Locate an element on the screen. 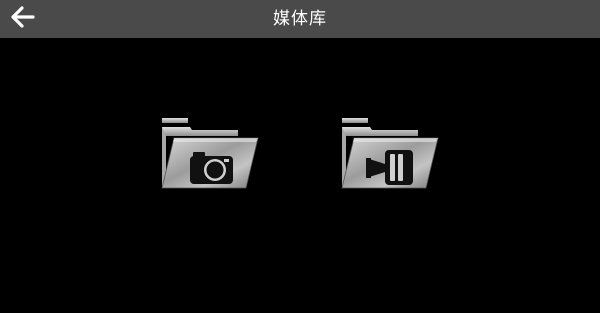  video-folder-button is located at coordinates (390, 156).